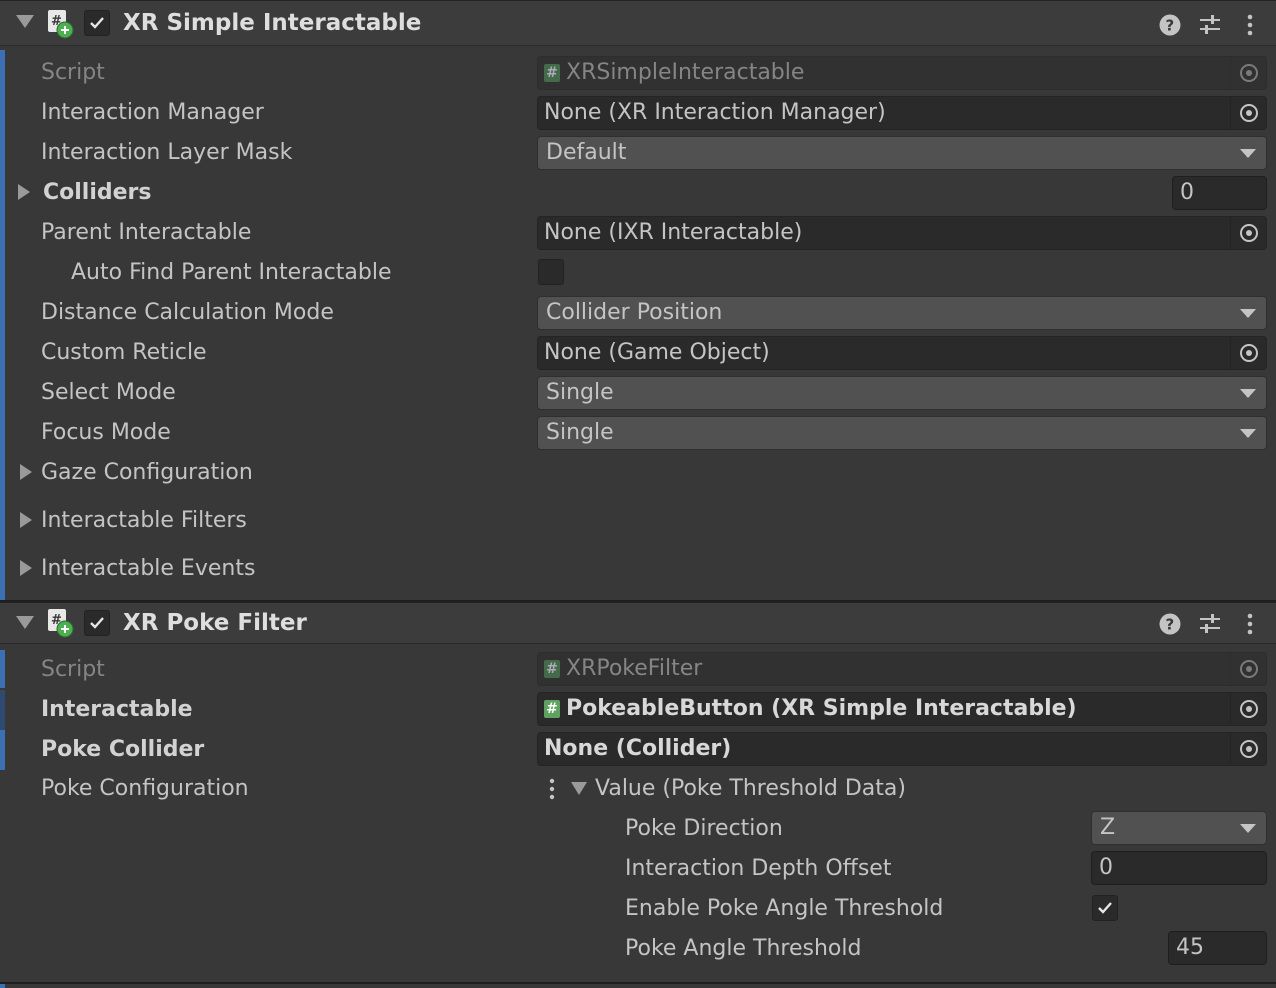 The image size is (1276, 988). Describe the element at coordinates (674, 73) in the screenshot. I see `script-field-text: # XRSimpleInteractable` at that location.